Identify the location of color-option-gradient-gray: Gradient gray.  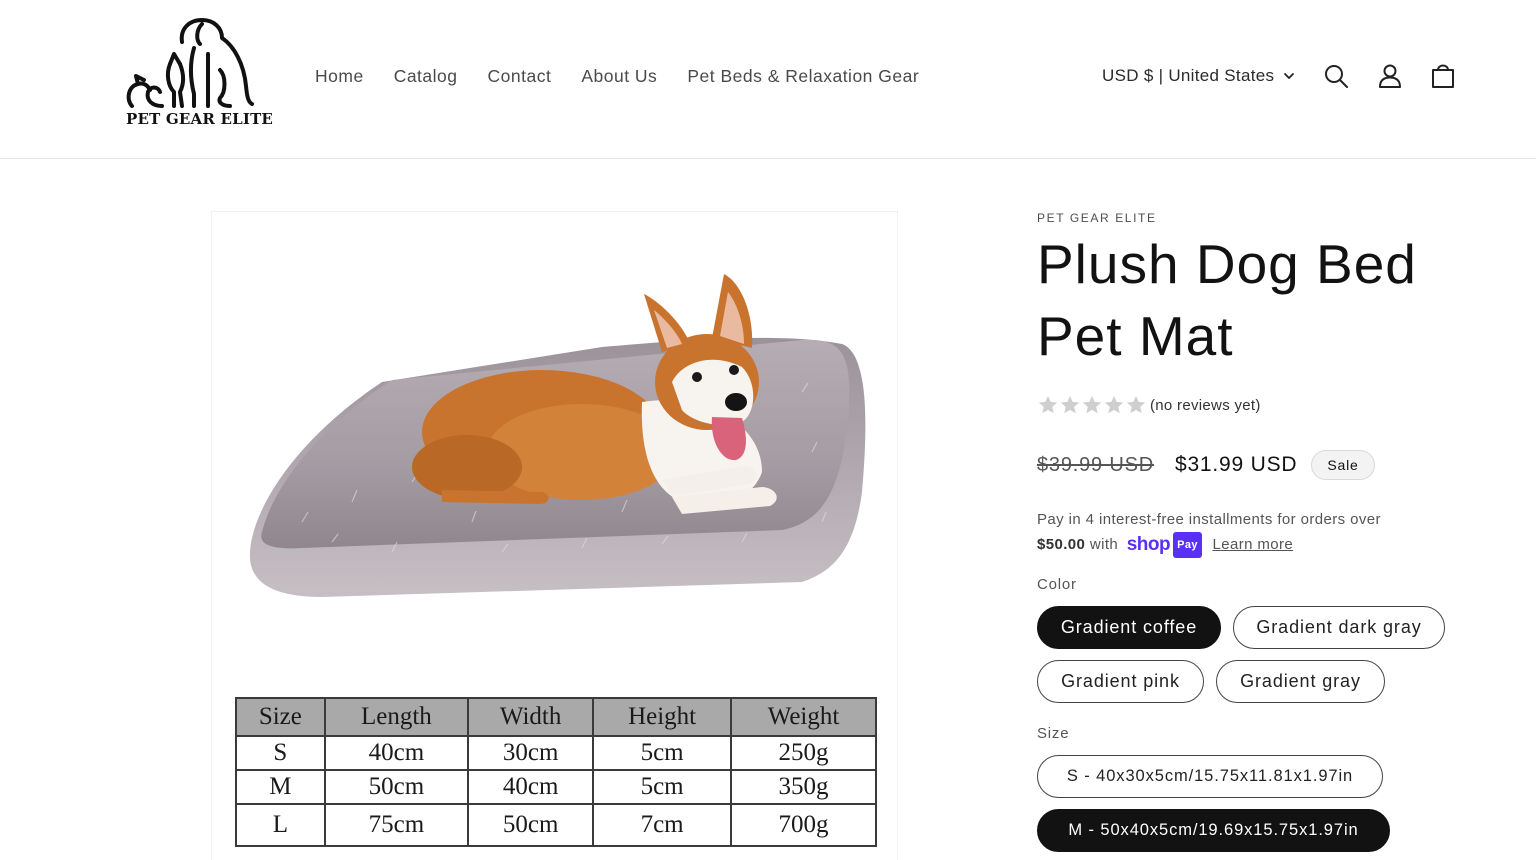
(1300, 681).